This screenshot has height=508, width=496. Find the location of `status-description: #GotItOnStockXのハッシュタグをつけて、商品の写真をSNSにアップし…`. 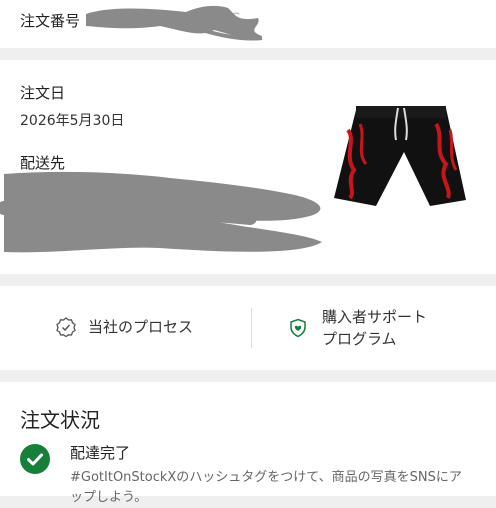

status-description: #GotItOnStockXのハッシュタグをつけて、商品の写真をSNSにアップし… is located at coordinates (266, 487).